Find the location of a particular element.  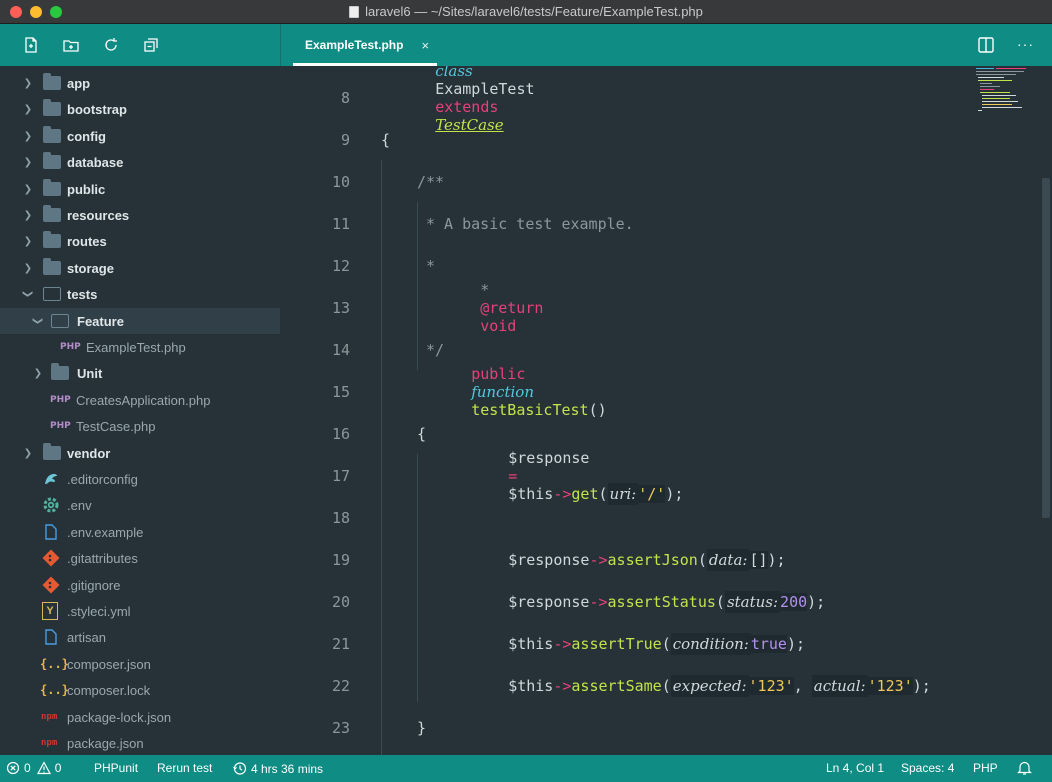

keyword-token: public is located at coordinates (498, 374).